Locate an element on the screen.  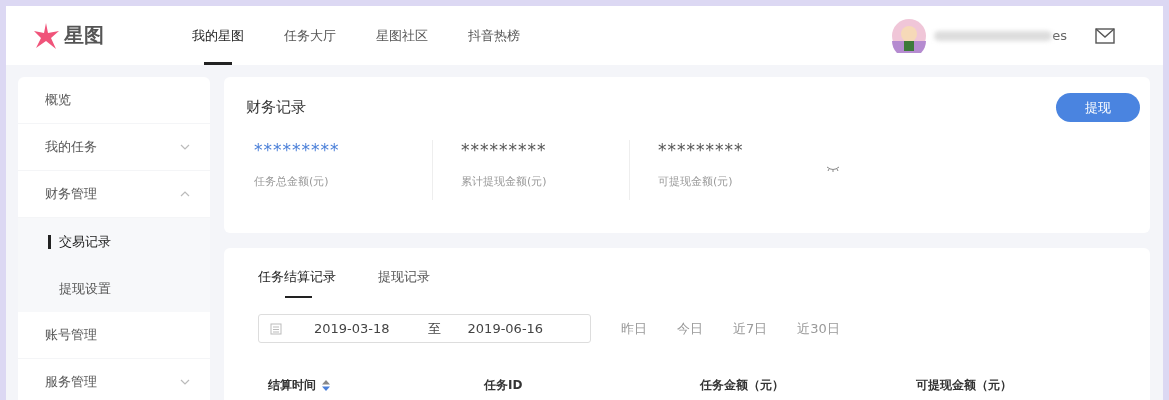
column-header: 可提现金额（元） is located at coordinates (964, 385).